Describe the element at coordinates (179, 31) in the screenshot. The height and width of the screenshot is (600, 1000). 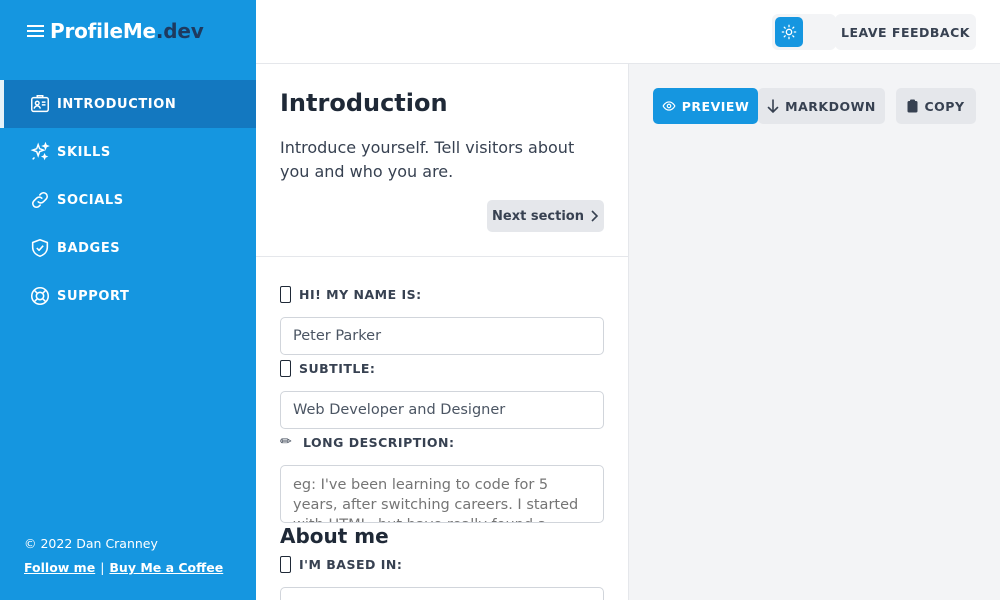
I see `brand-suffix: .dev` at that location.